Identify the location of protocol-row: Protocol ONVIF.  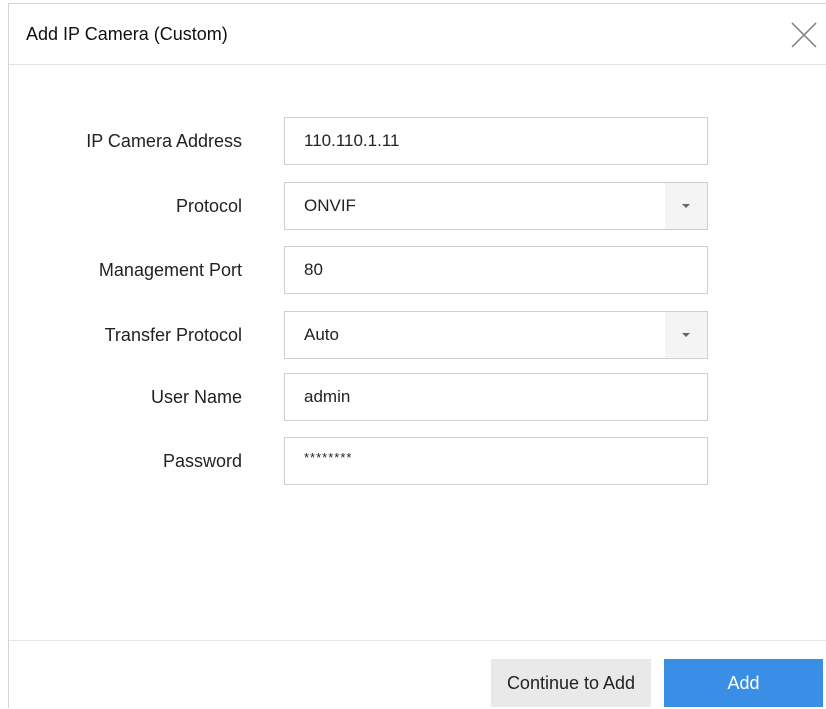
(417, 206).